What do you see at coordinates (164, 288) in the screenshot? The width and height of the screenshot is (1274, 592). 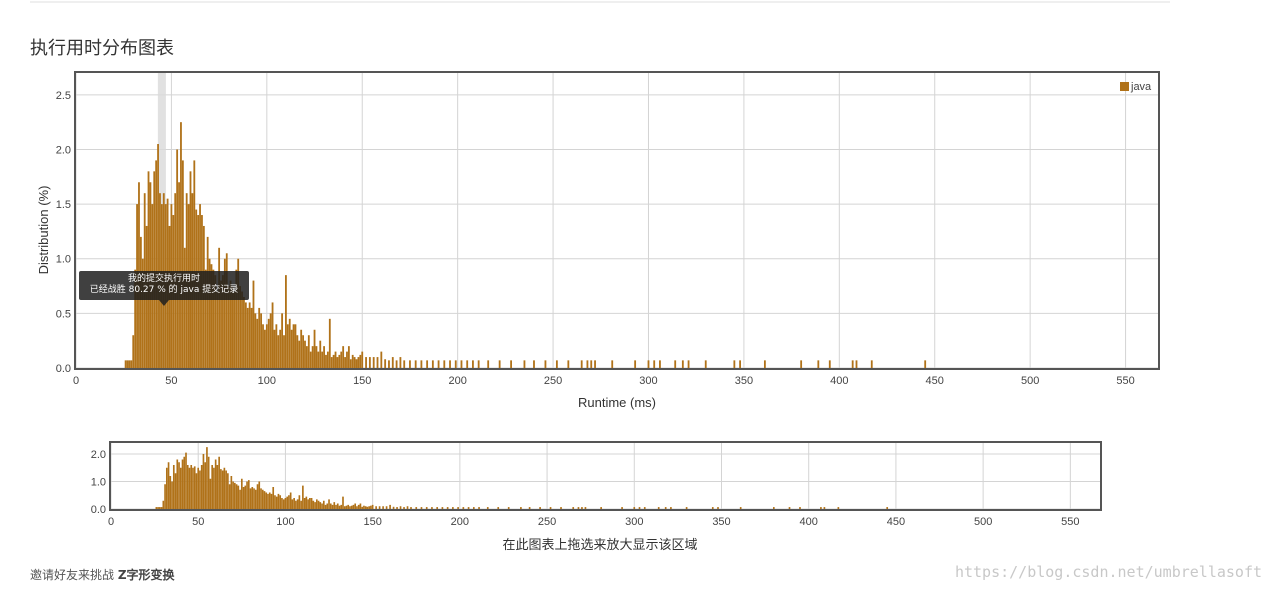 I see `runtime-tooltip: 我的提交执行用时 已经战胜 80.27 % 的 java 提交记录` at bounding box center [164, 288].